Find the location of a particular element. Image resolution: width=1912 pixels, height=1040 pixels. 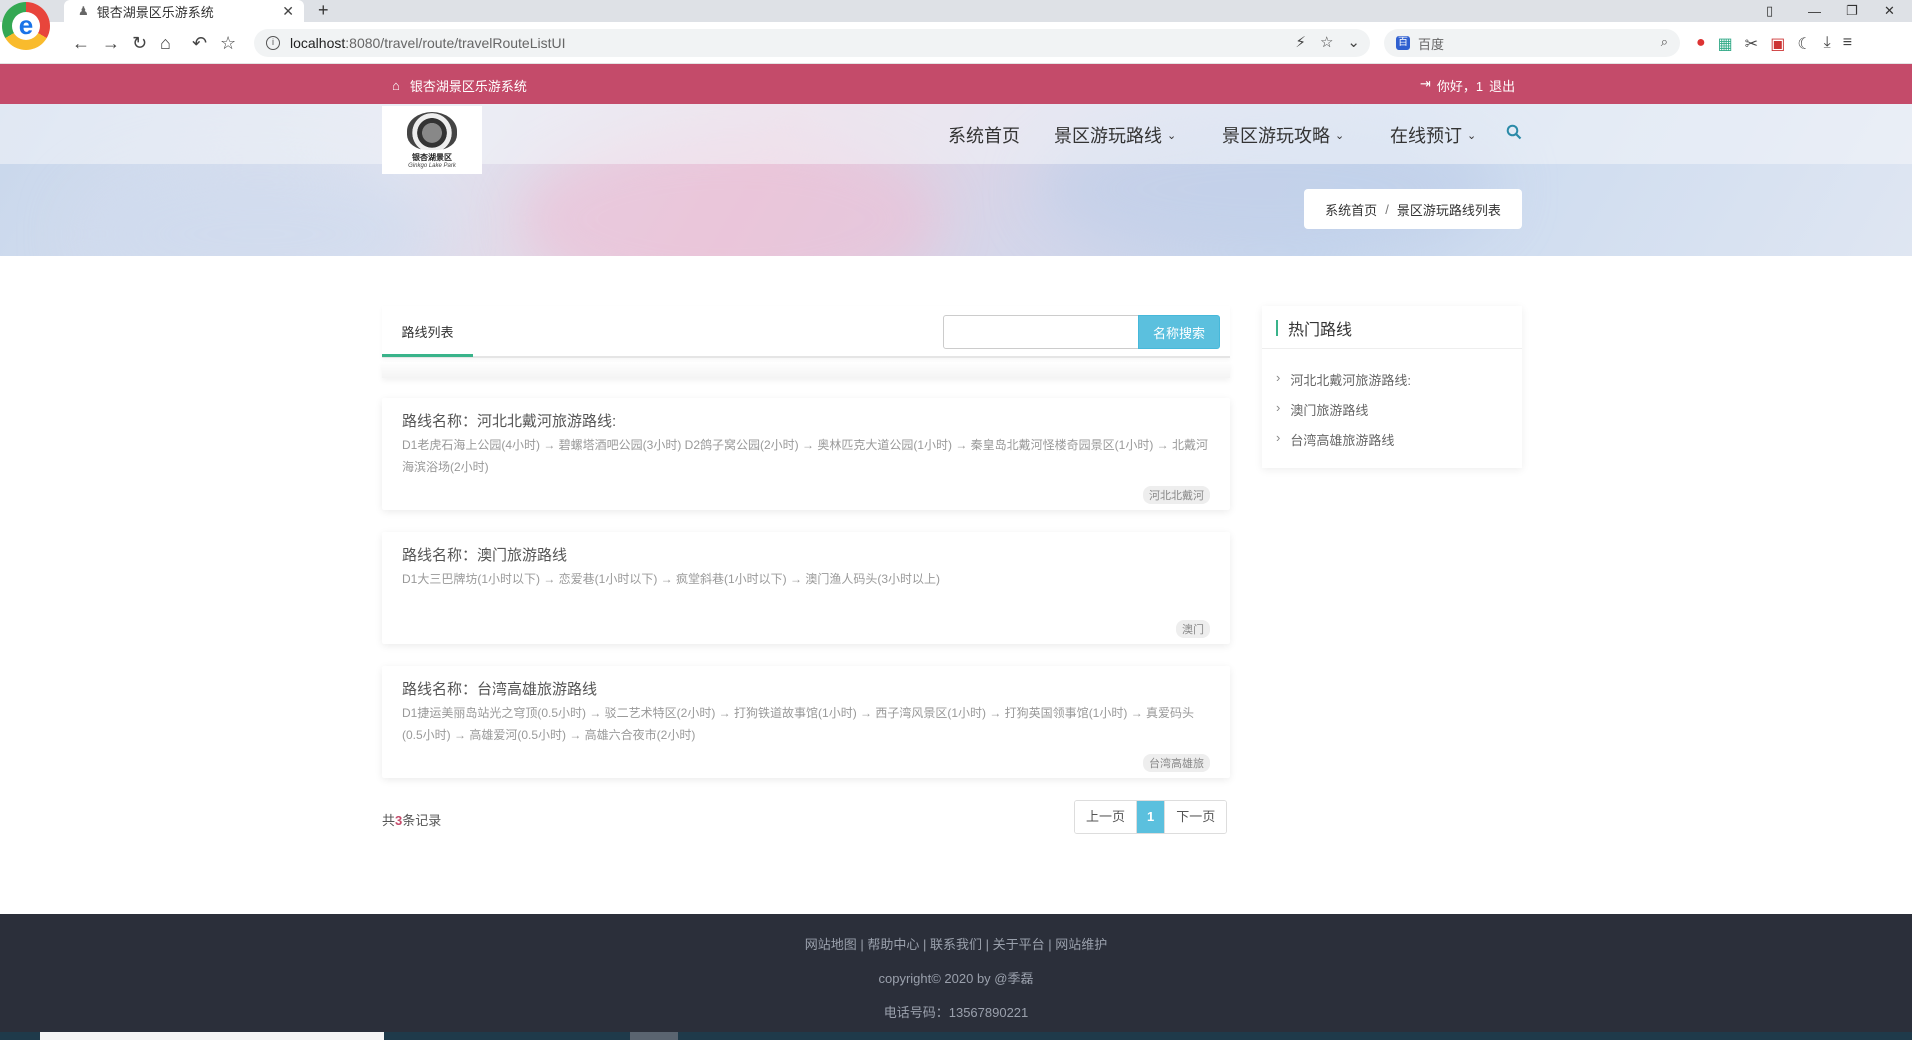

current-page-button: 1 is located at coordinates (1150, 817).